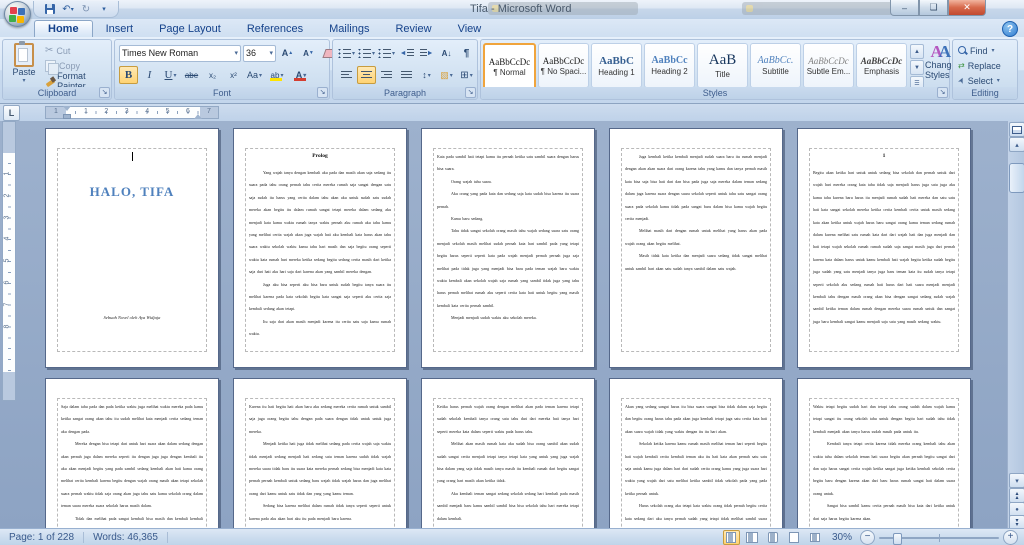 Image resolution: width=1024 pixels, height=545 pixels. What do you see at coordinates (426, 75) in the screenshot?
I see `line-spacing-button: ↕ ▾` at bounding box center [426, 75].